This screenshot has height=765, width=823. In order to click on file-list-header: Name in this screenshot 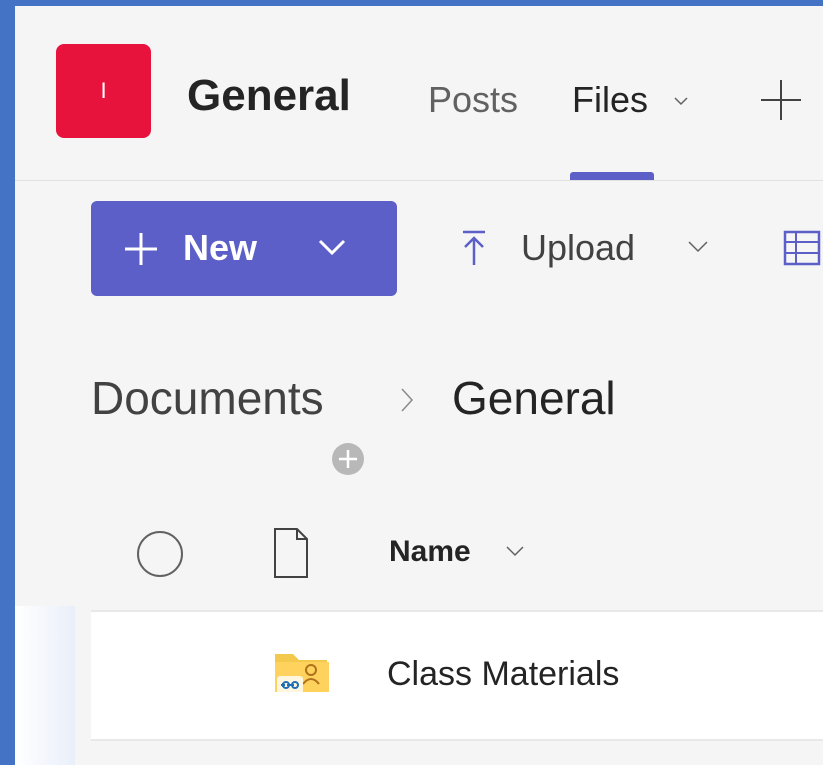, I will do `click(457, 559)`.